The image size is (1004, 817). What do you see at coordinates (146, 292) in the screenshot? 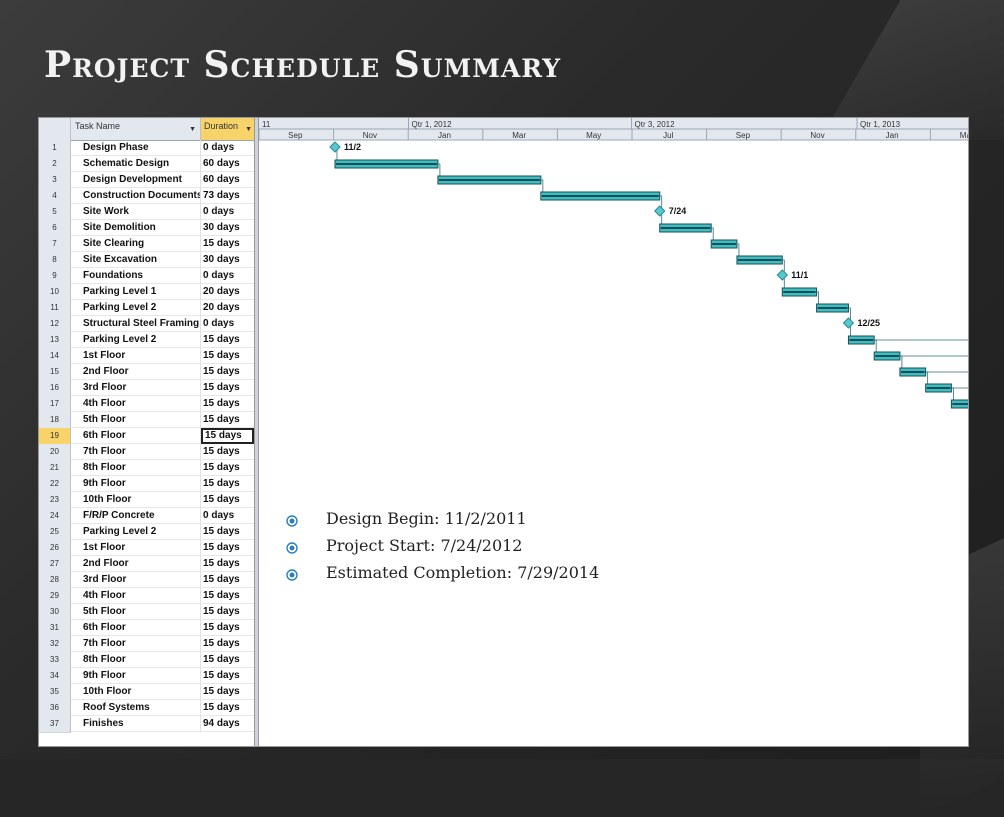
I see `table-row: 10 Parking Level 1 20 days` at bounding box center [146, 292].